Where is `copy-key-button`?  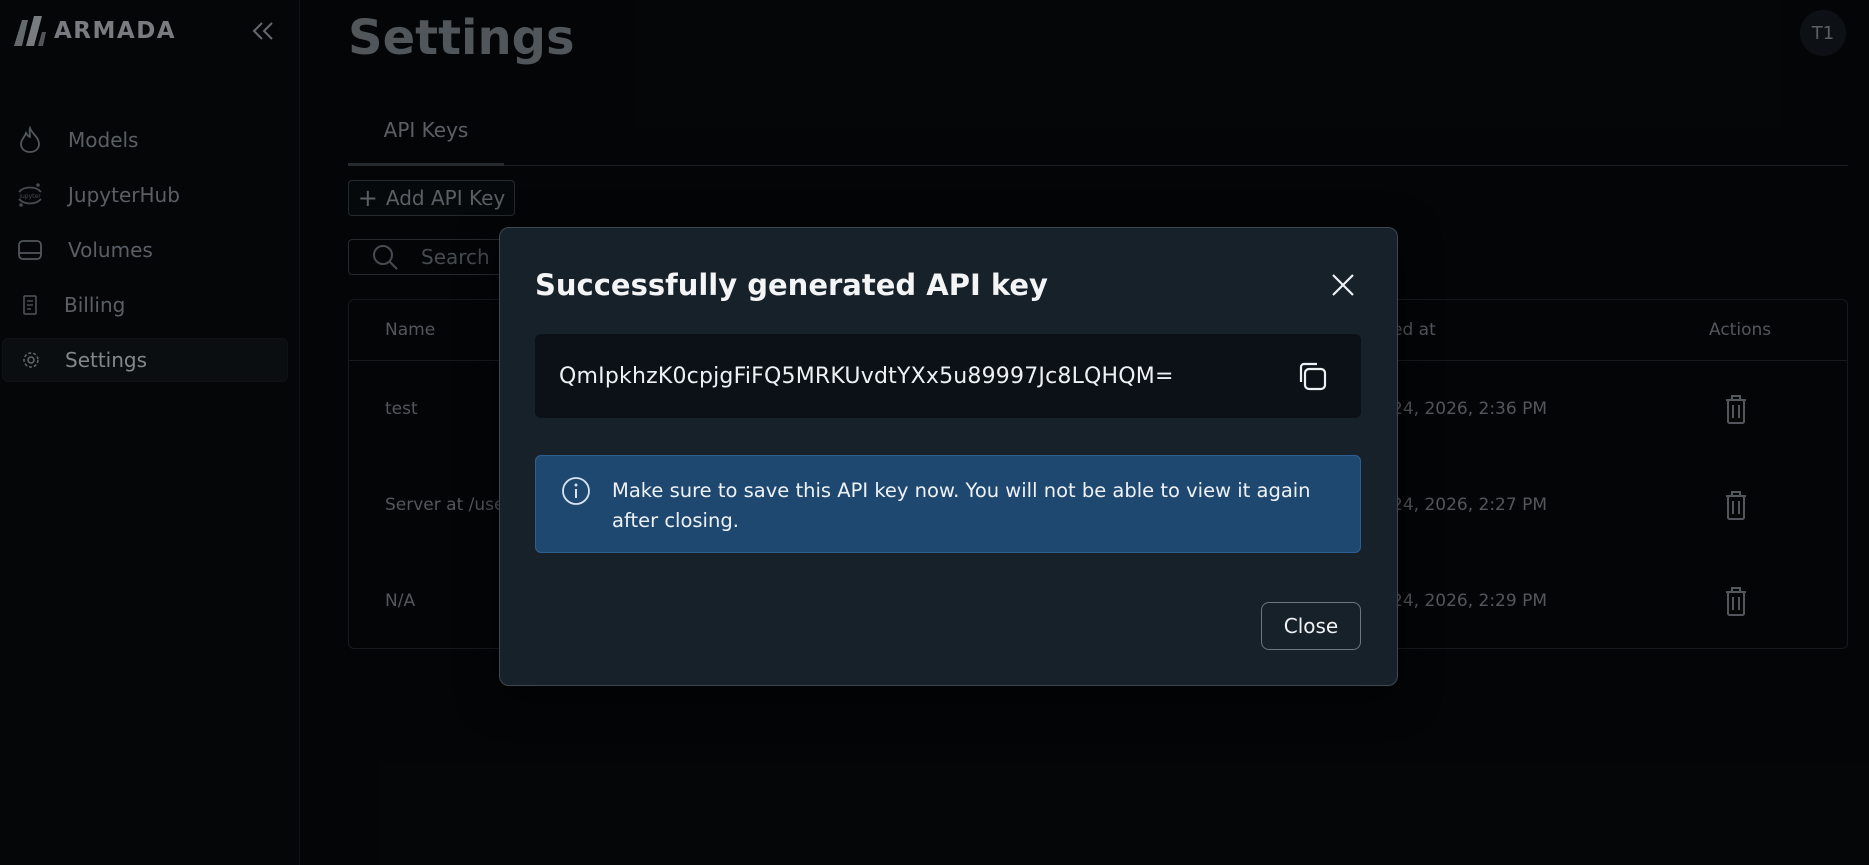 copy-key-button is located at coordinates (1312, 376).